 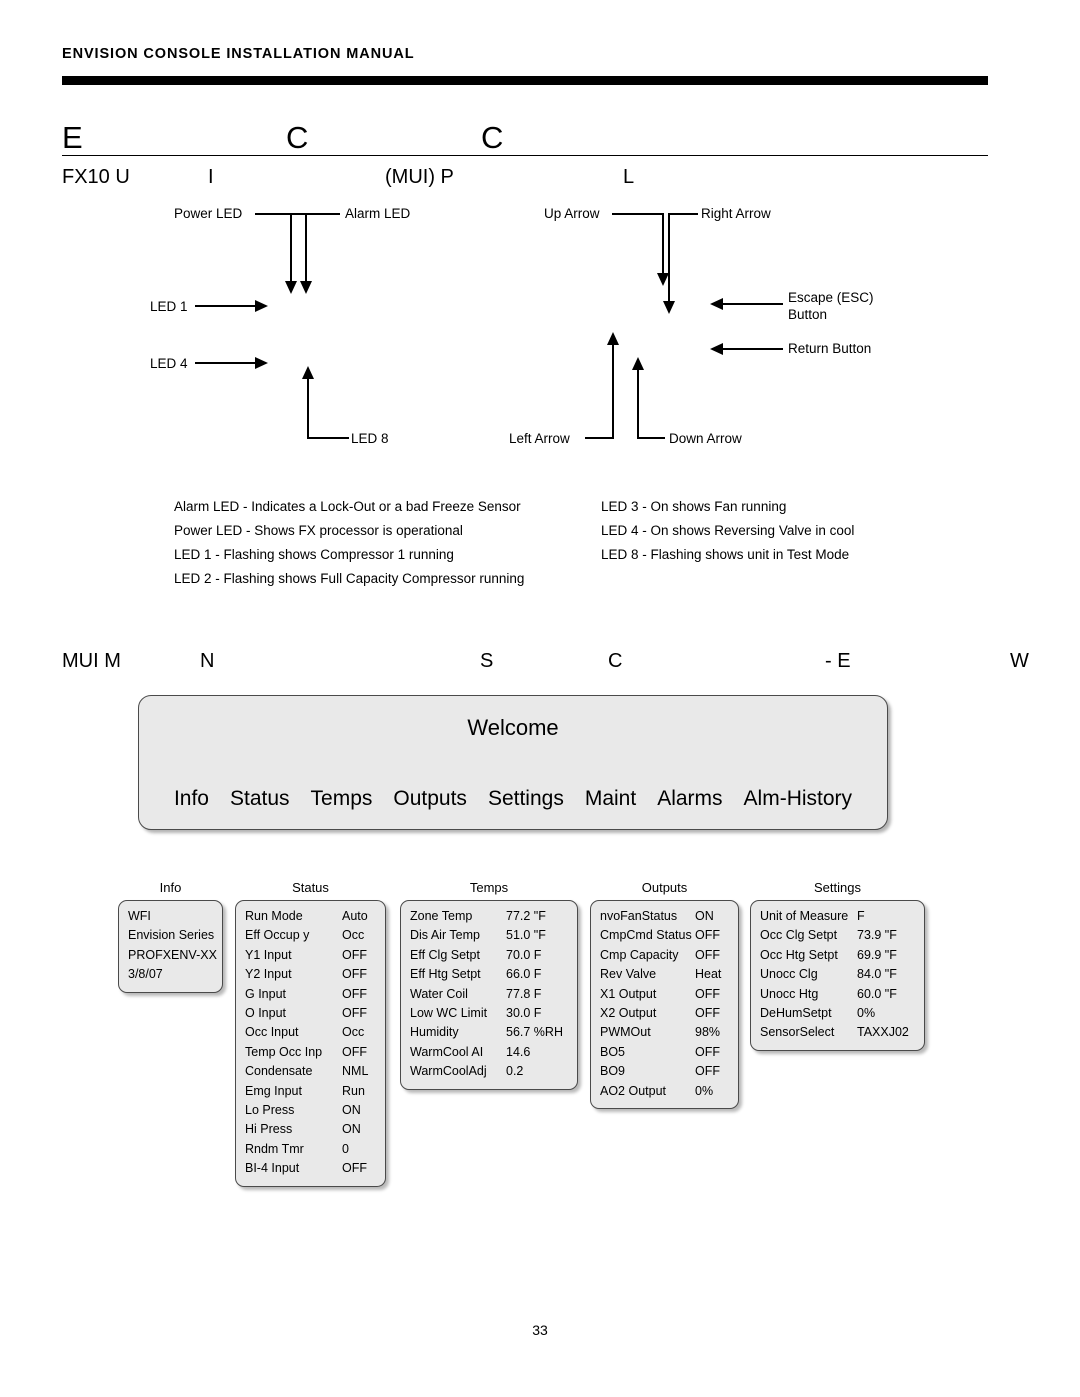 I want to click on table-row: Unit of Measure F, so click(x=837, y=916).